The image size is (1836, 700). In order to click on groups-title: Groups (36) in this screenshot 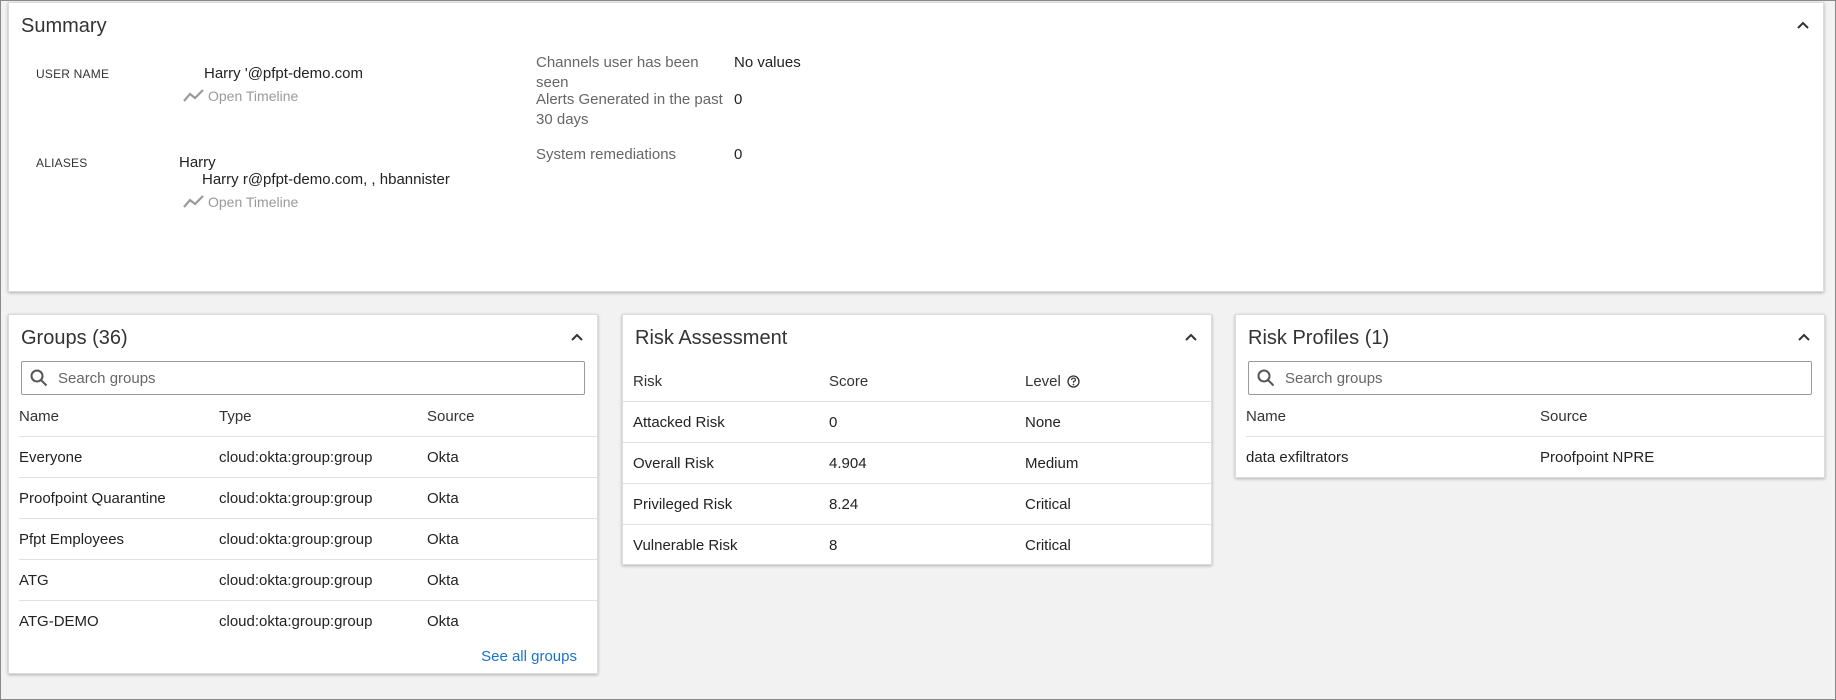, I will do `click(74, 338)`.